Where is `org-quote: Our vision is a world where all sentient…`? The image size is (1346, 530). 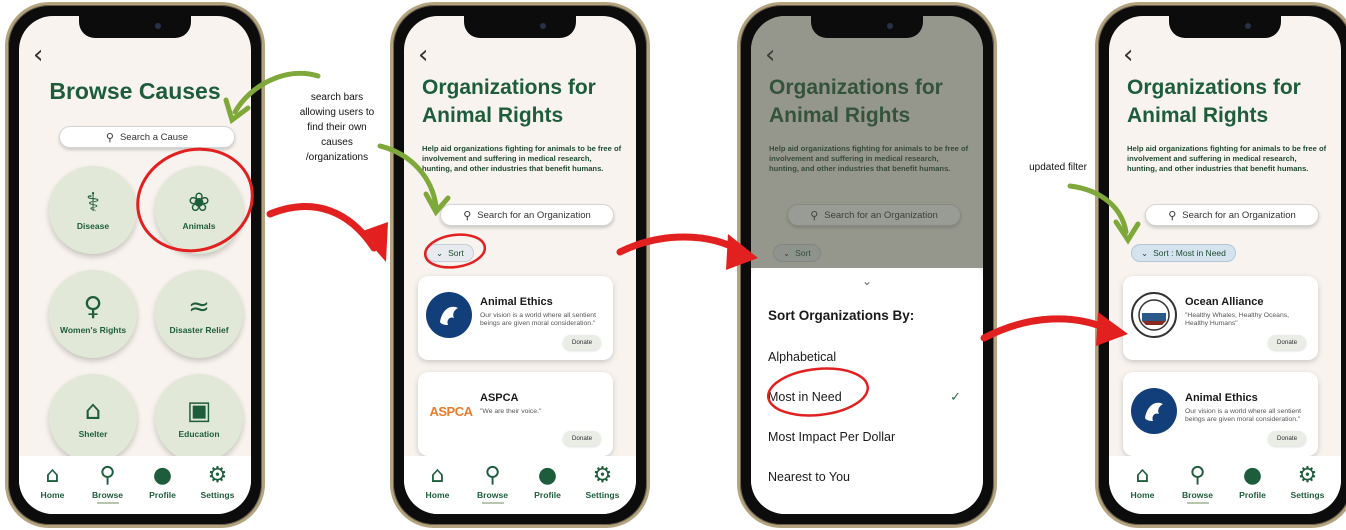 org-quote: Our vision is a world where all sentient… is located at coordinates (538, 320).